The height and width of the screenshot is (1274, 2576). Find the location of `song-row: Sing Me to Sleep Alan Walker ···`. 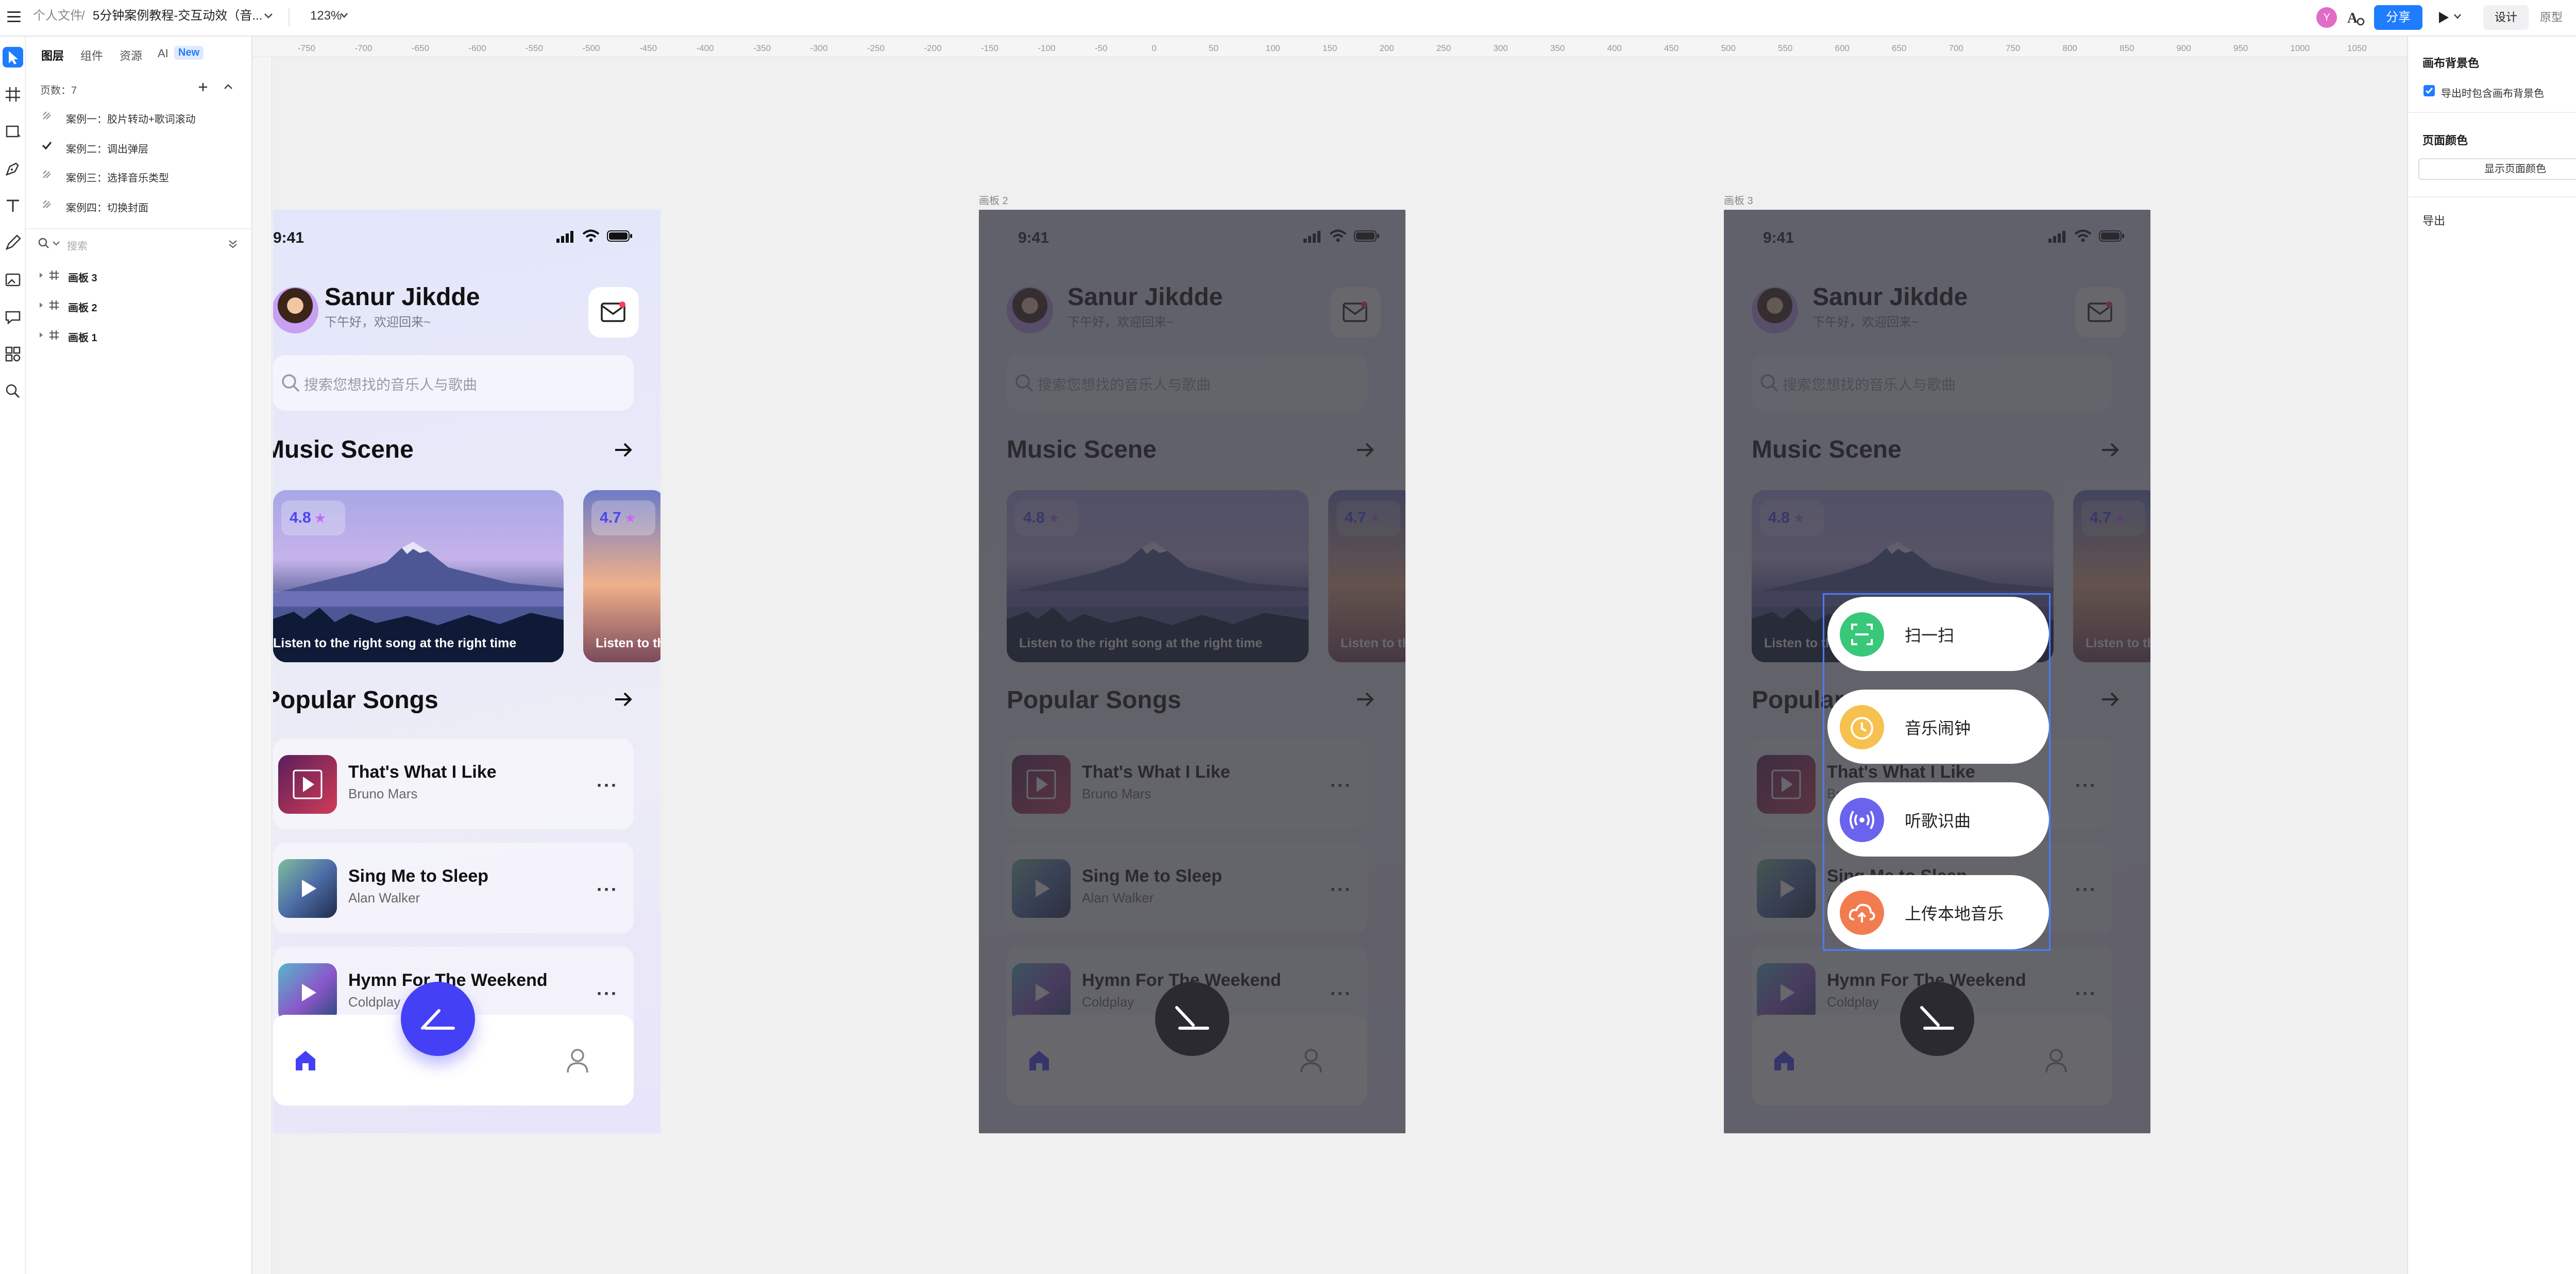

song-row: Sing Me to Sleep Alan Walker ··· is located at coordinates (453, 888).